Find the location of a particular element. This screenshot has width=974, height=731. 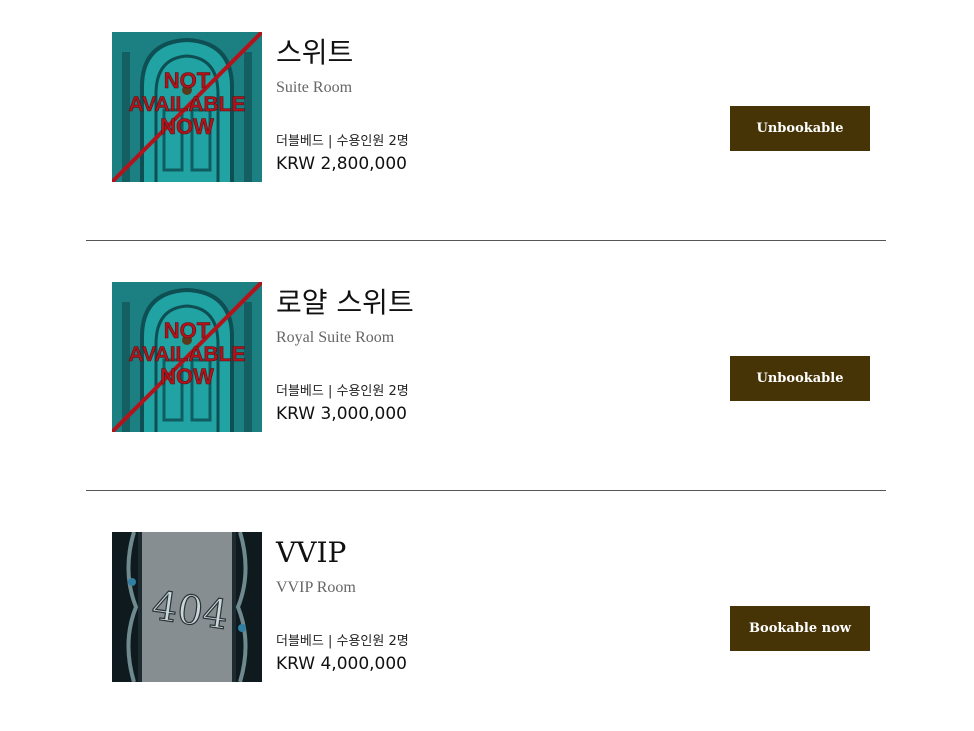

room-title: 로얄 스위트 is located at coordinates (345, 302).